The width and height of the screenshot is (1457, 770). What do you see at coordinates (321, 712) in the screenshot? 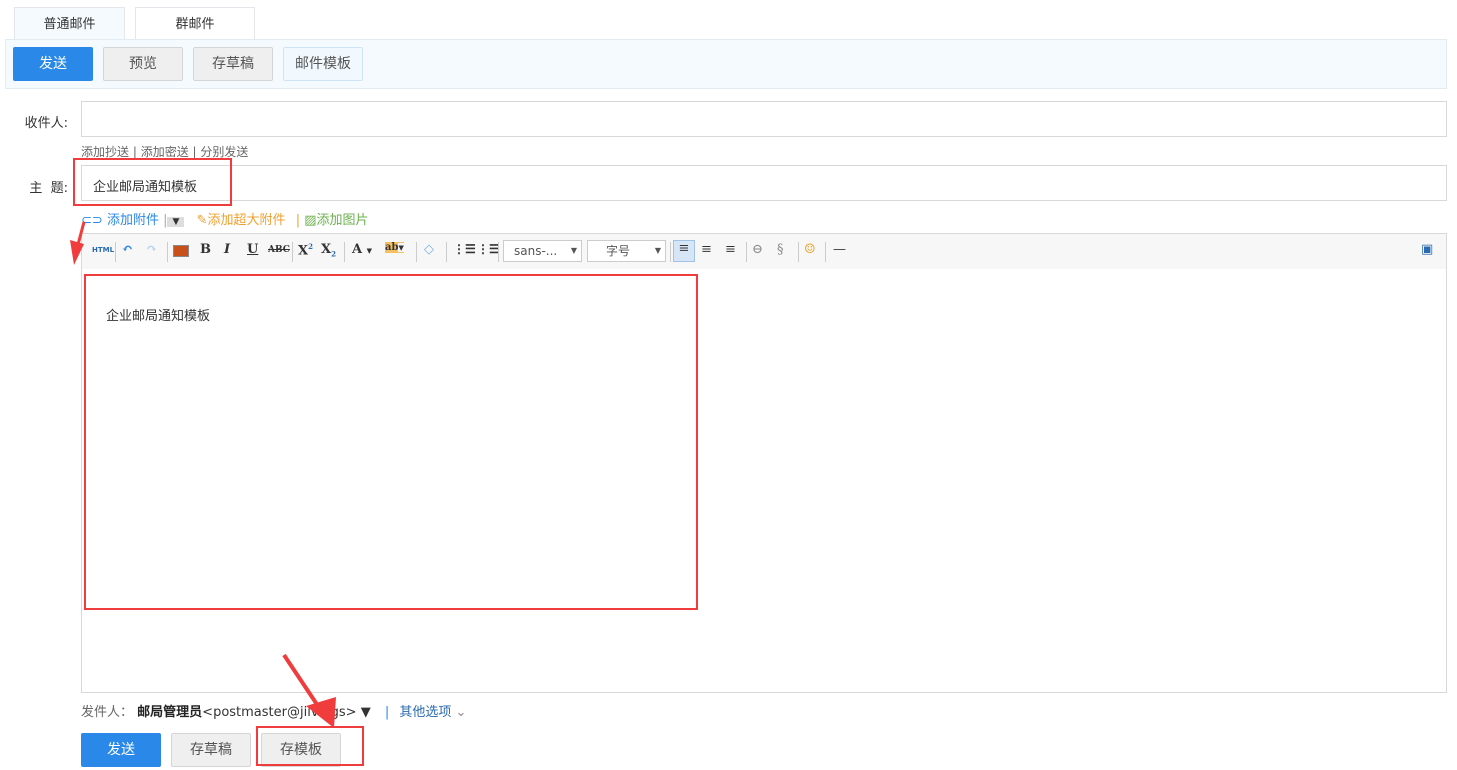
I see `arrow-head-save-template` at bounding box center [321, 712].